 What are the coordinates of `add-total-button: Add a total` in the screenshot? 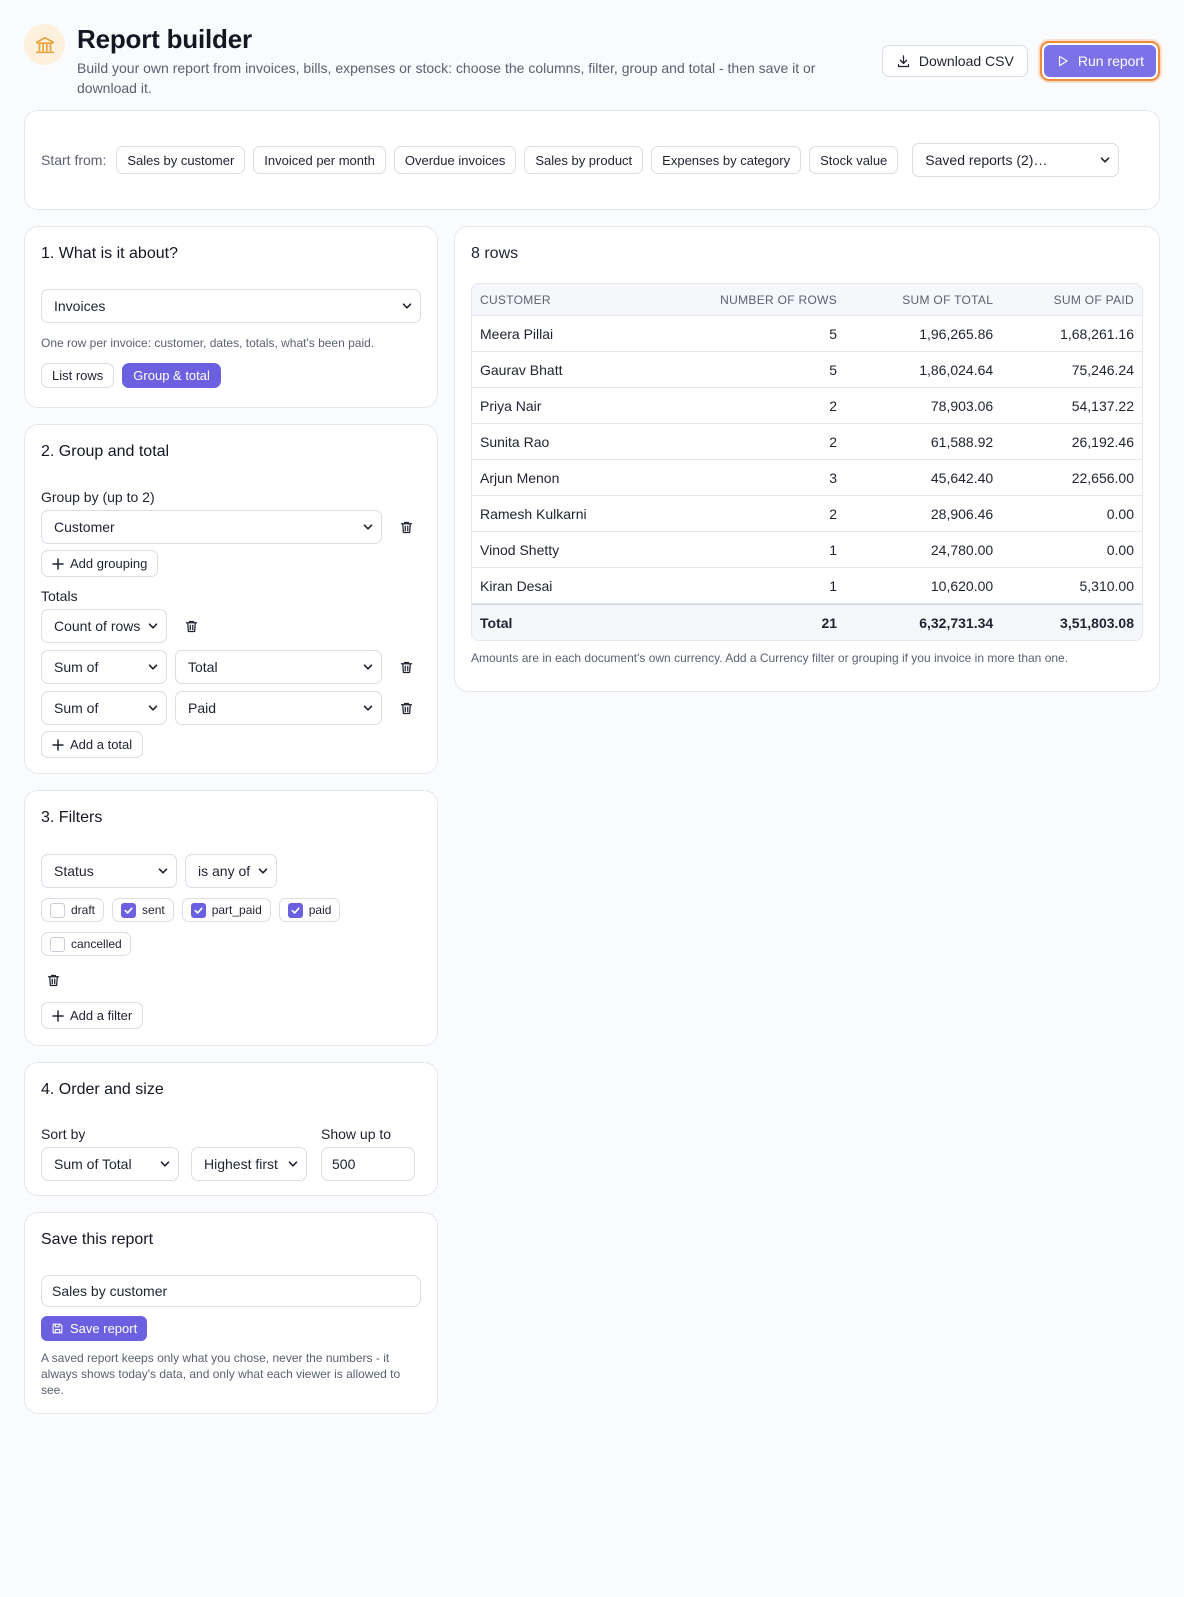 It's located at (92, 744).